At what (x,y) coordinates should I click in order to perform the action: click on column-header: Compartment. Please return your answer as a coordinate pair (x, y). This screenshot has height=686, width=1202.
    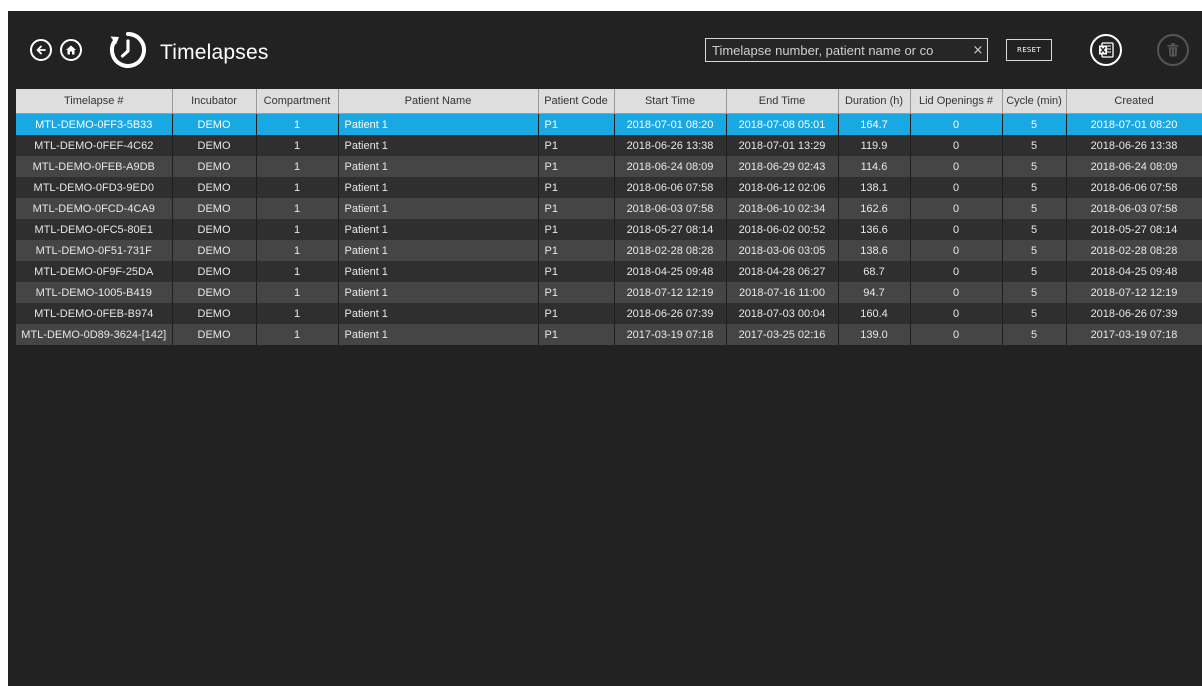
    Looking at the image, I should click on (297, 101).